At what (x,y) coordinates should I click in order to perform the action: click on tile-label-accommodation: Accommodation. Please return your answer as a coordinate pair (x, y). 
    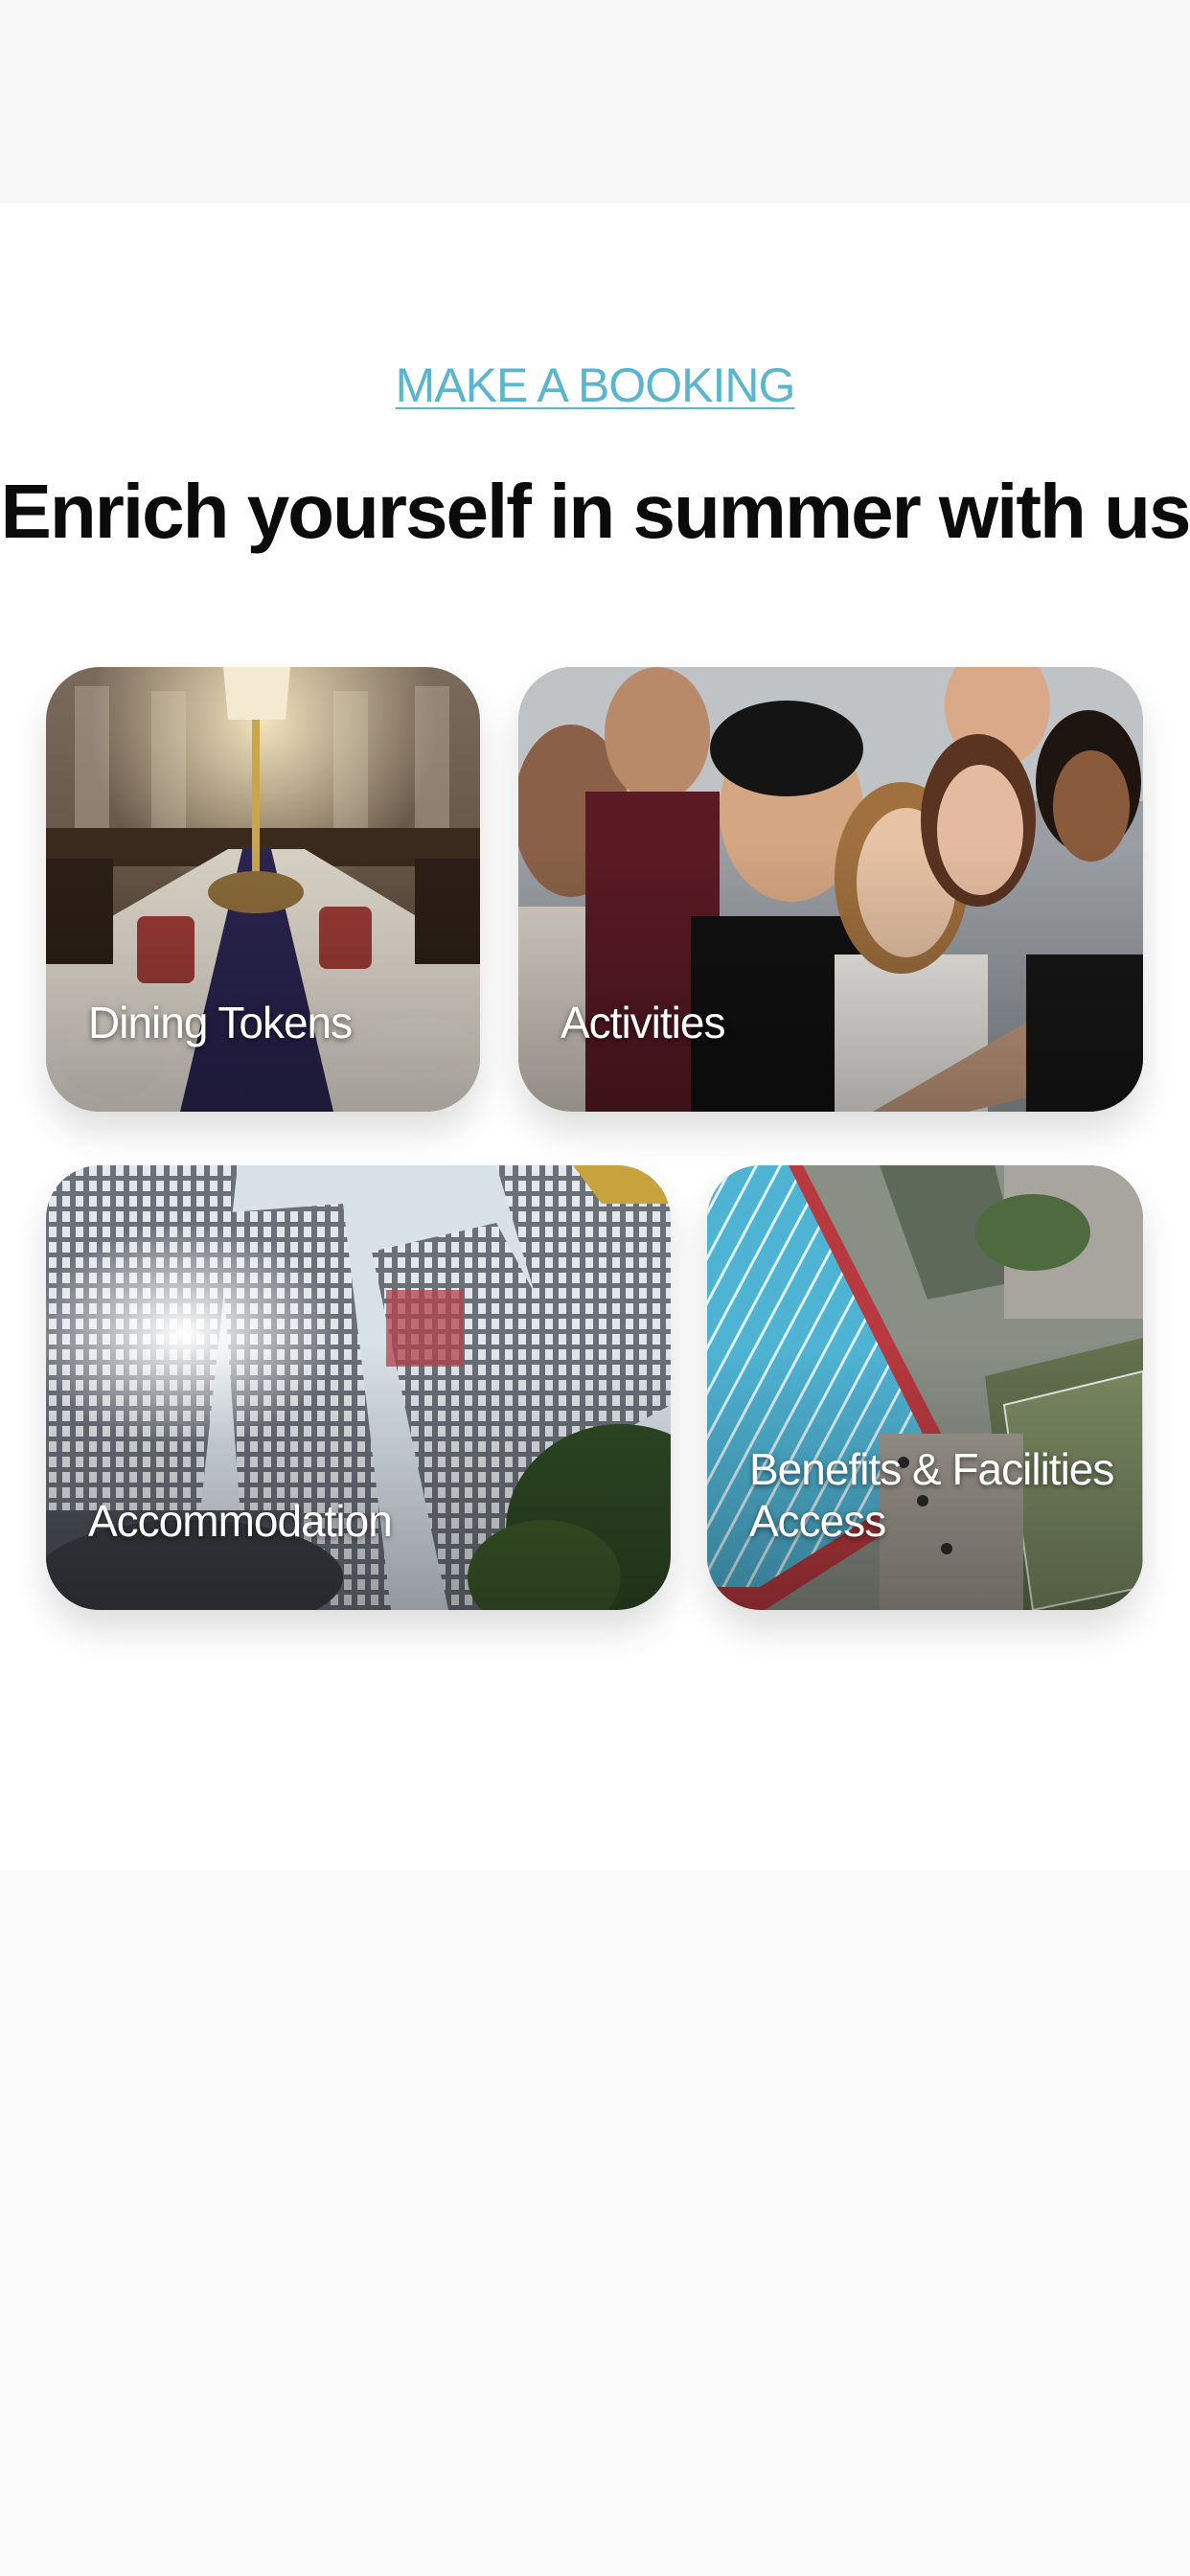
    Looking at the image, I should click on (241, 1521).